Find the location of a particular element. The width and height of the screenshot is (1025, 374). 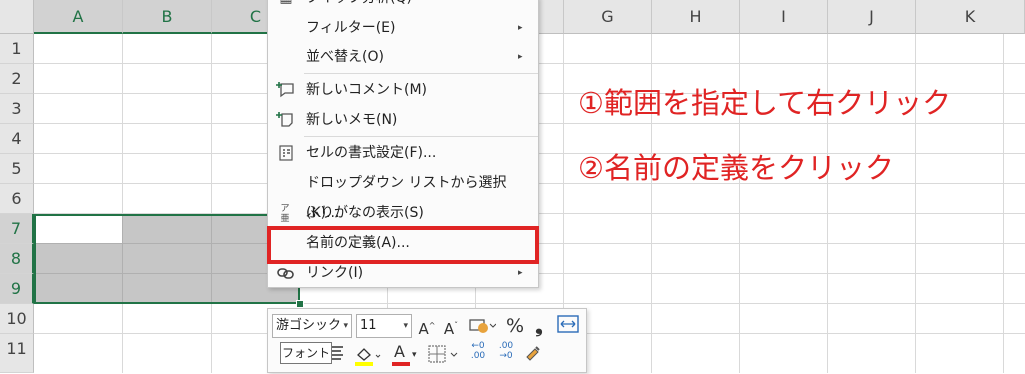

new-note-icon is located at coordinates (286, 120).